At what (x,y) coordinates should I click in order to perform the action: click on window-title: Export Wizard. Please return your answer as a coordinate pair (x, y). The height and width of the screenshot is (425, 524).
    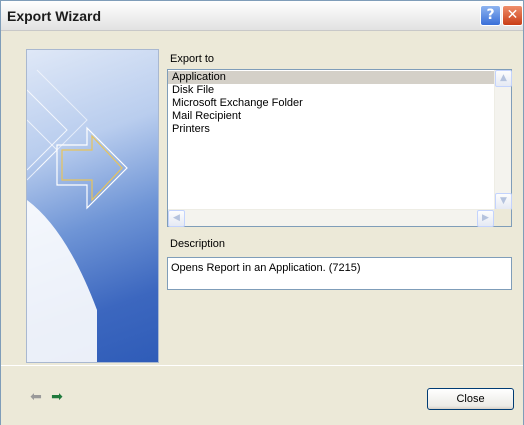
    Looking at the image, I should click on (54, 16).